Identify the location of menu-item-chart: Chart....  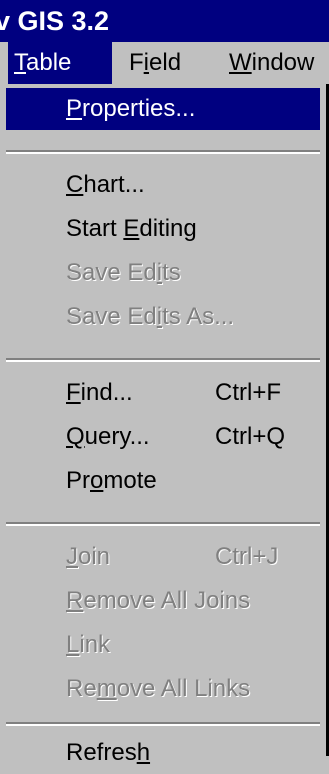
(163, 185).